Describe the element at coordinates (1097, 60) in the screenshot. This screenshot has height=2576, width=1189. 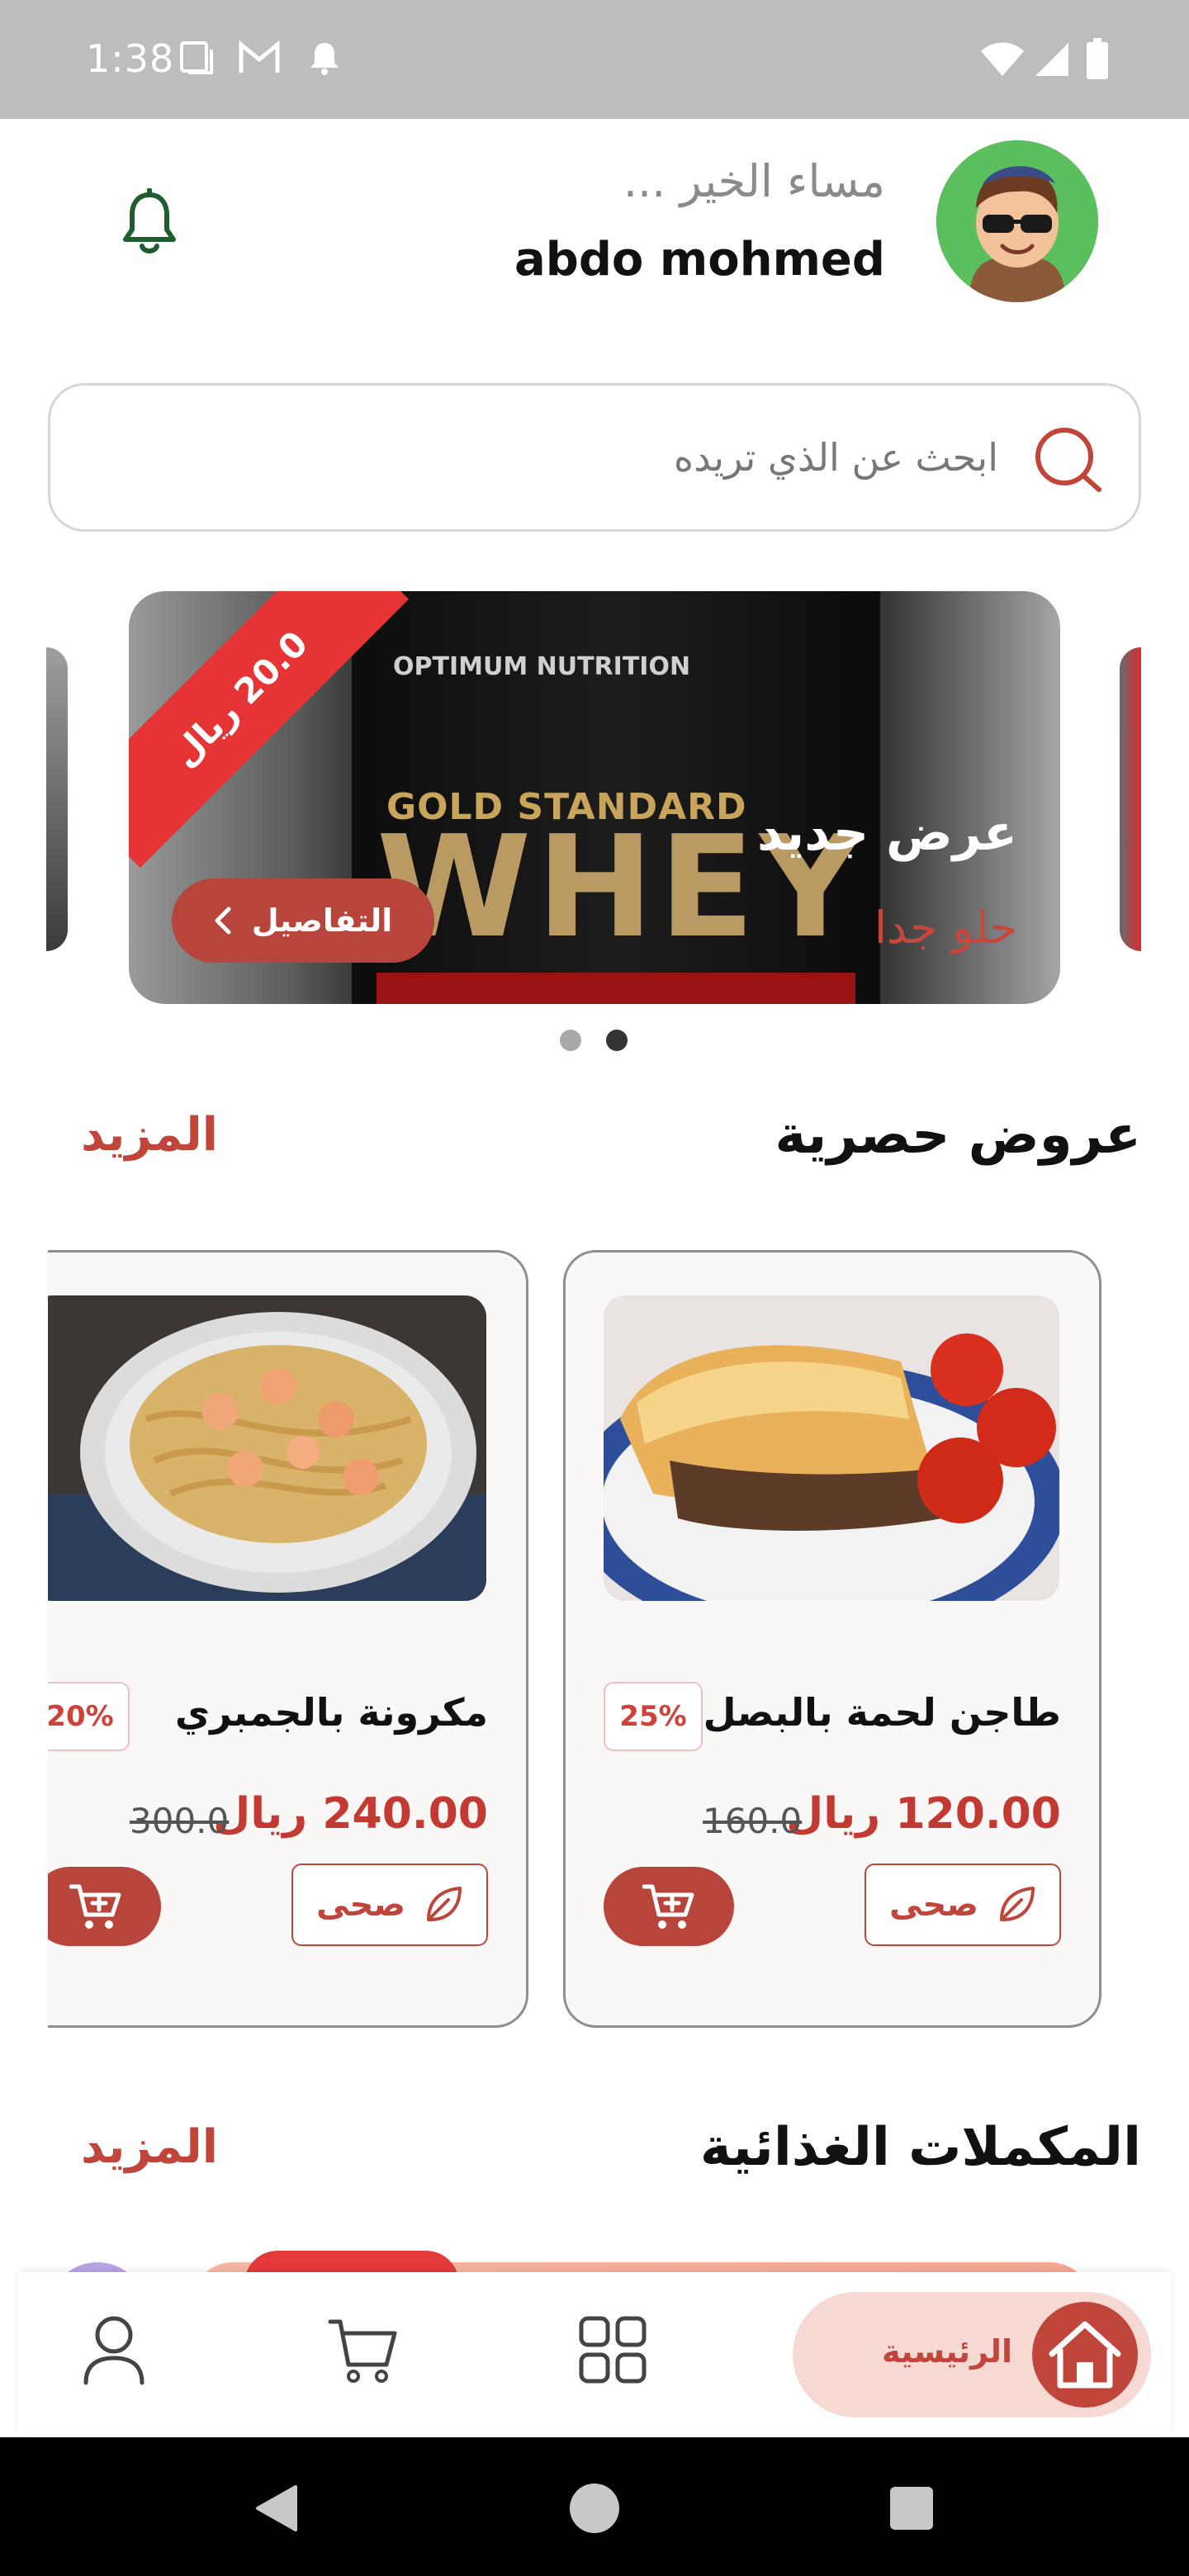
I see `battery-icon` at that location.